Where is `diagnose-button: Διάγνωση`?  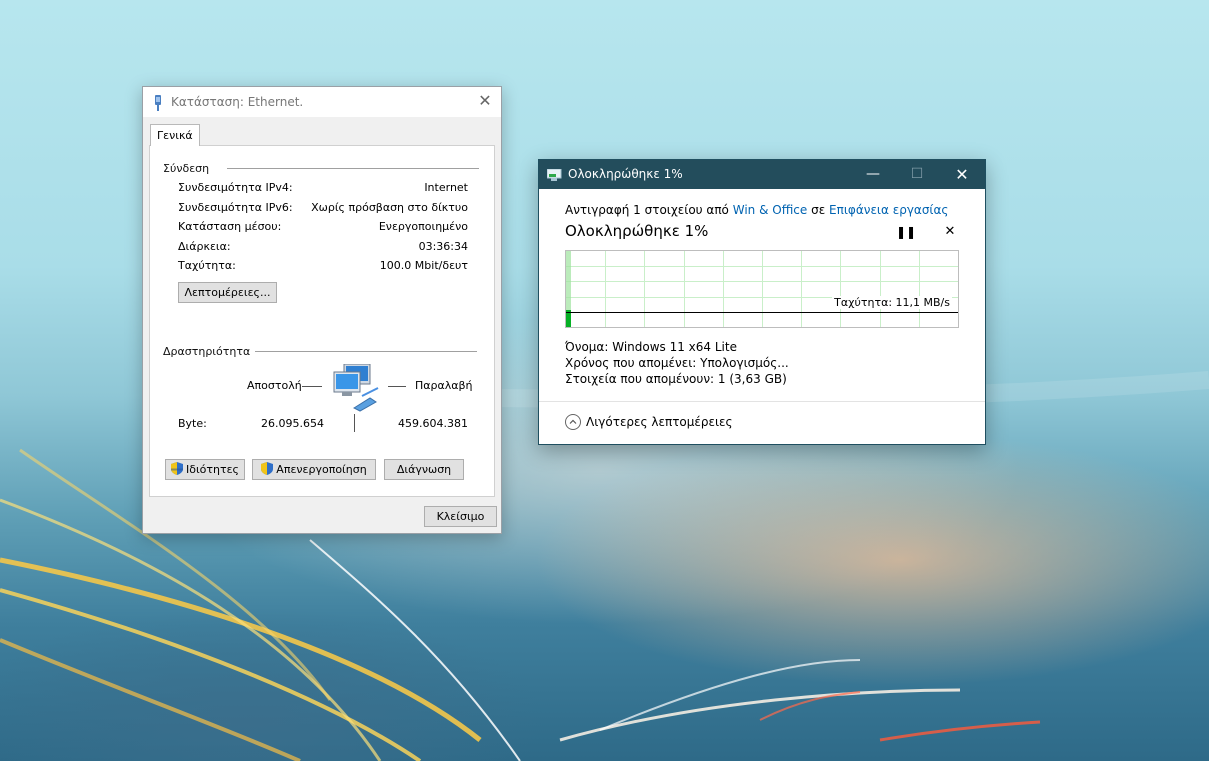 diagnose-button: Διάγνωση is located at coordinates (424, 469).